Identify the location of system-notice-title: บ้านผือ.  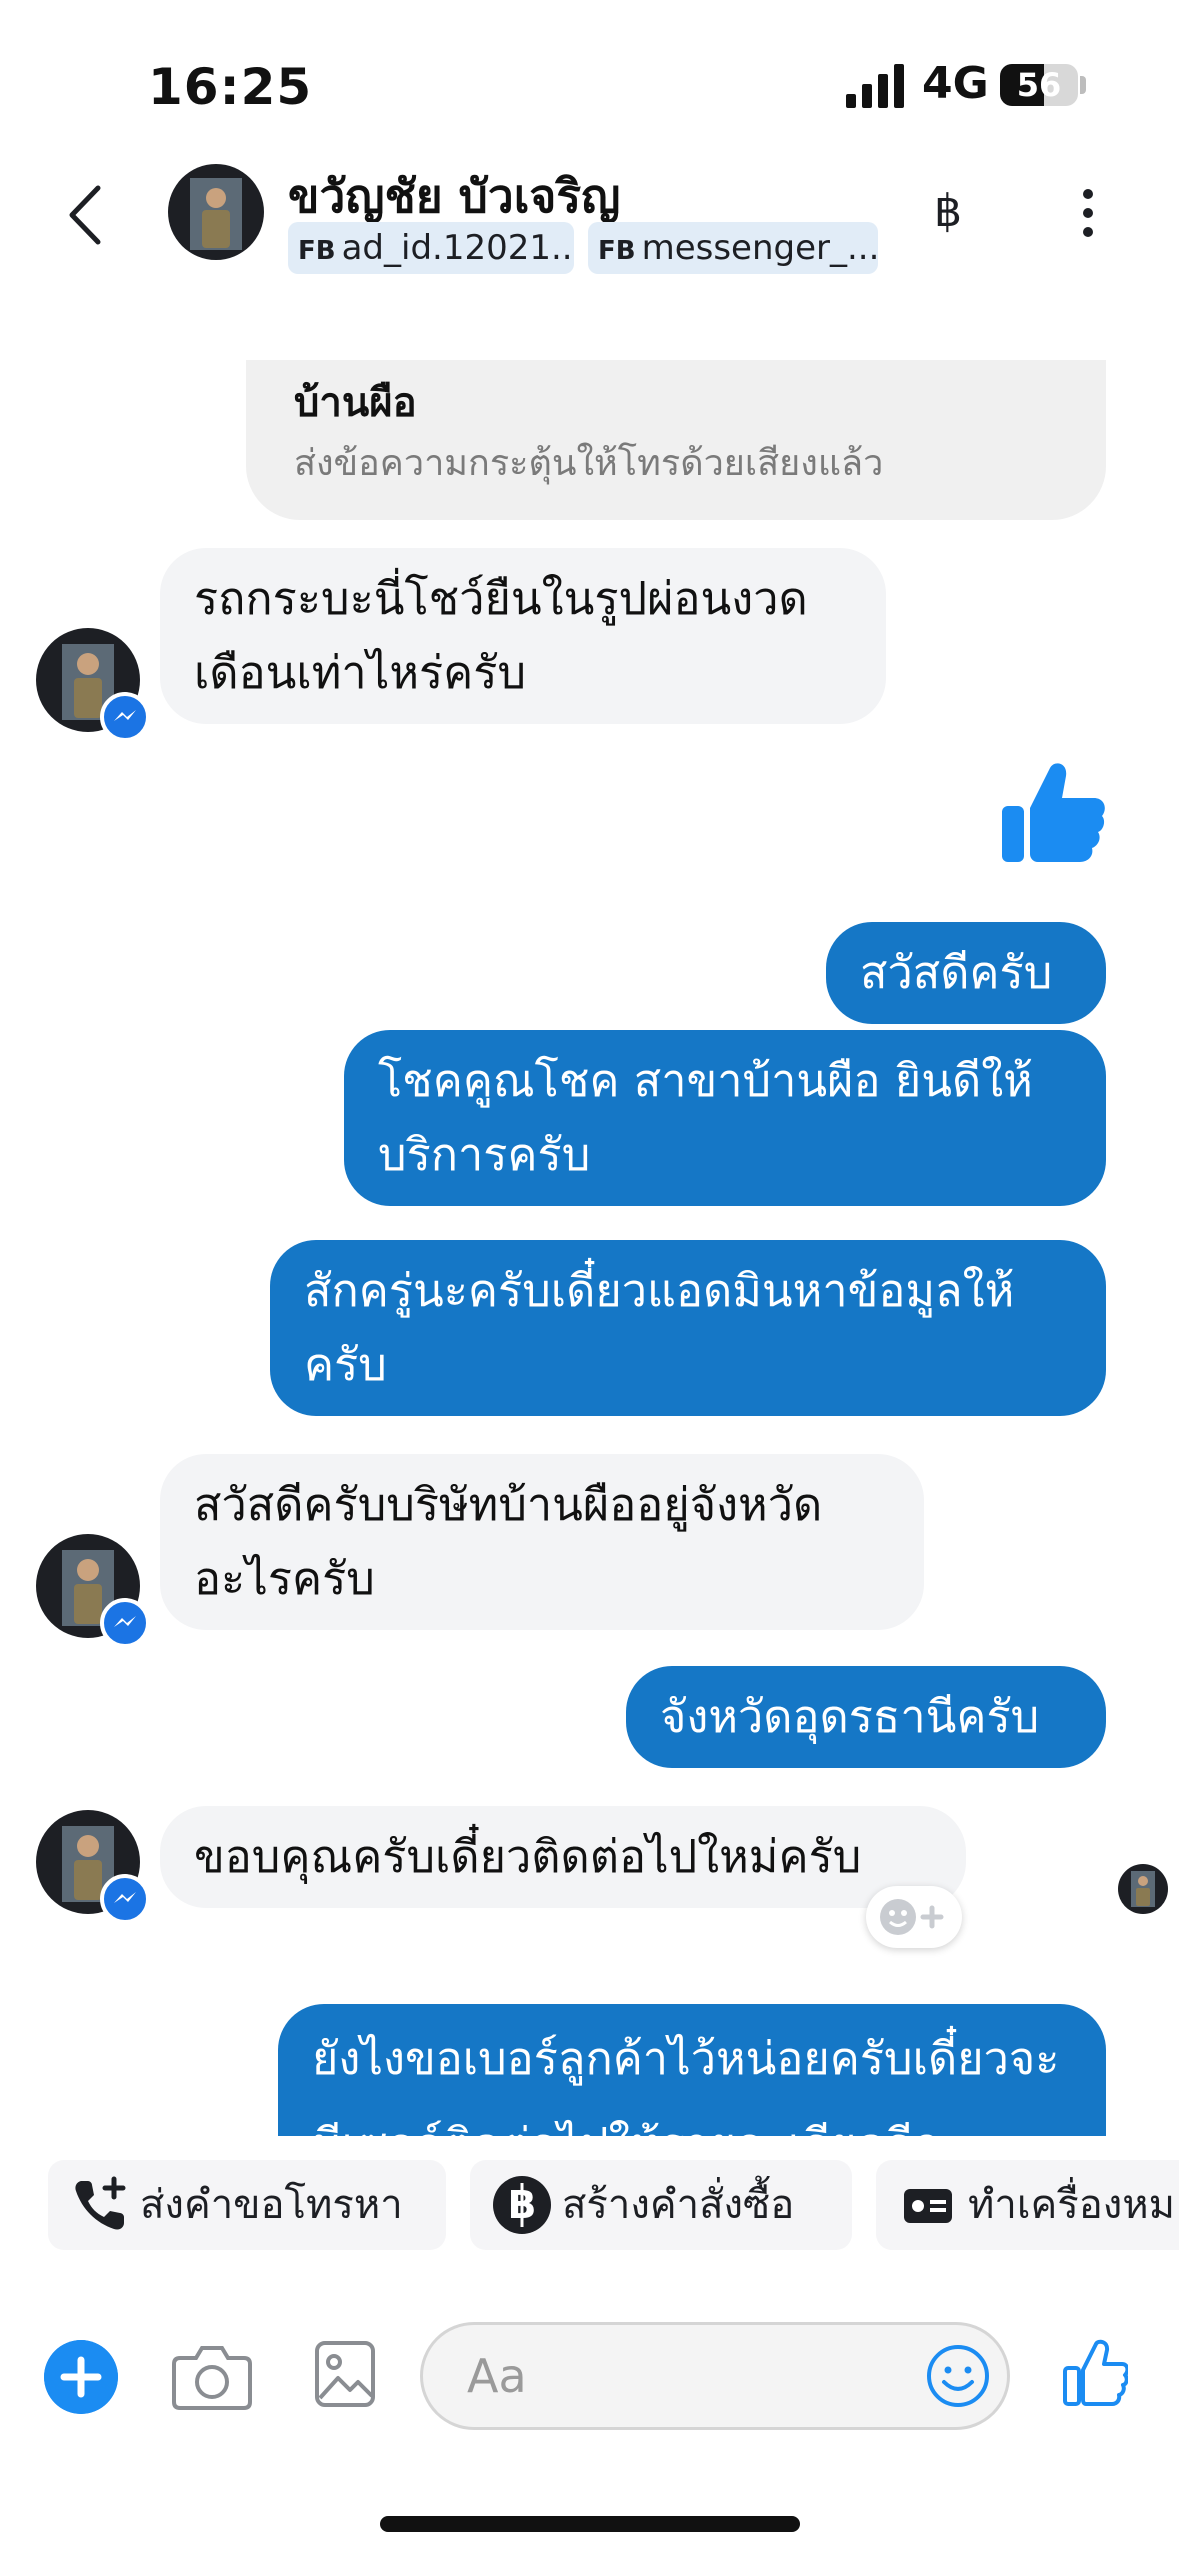
(355, 403).